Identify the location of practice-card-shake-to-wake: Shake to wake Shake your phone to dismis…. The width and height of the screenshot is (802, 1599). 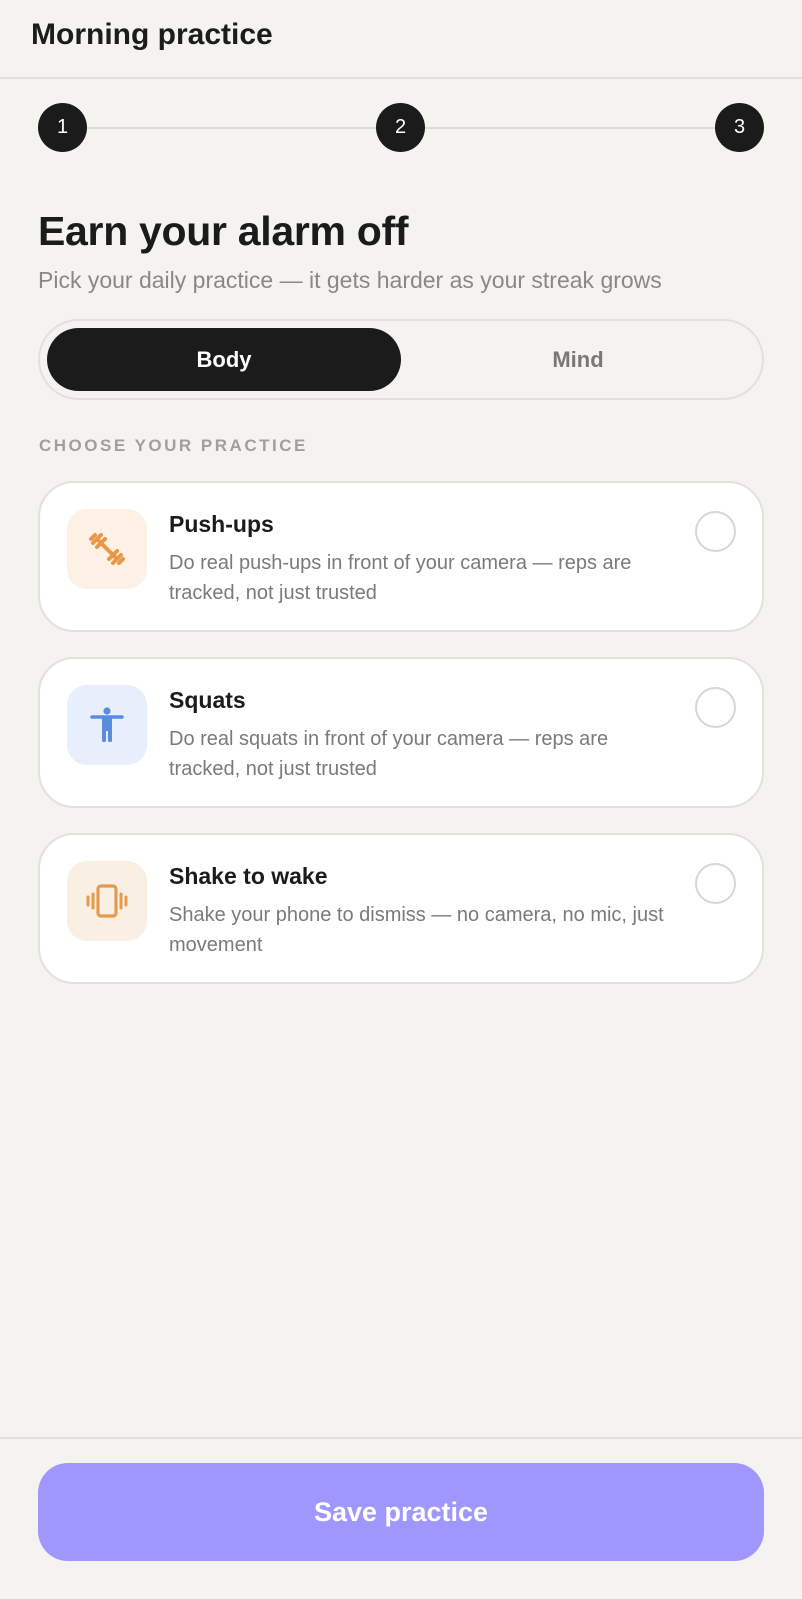
(401, 908).